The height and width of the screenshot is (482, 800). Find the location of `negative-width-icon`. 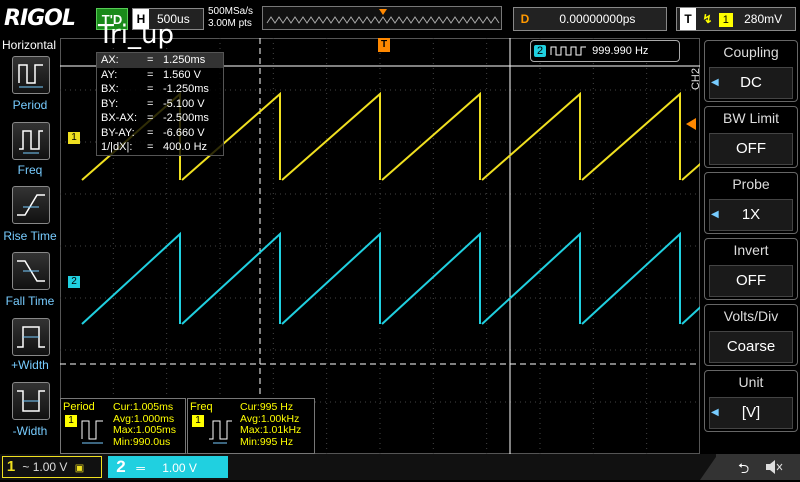

negative-width-icon is located at coordinates (31, 401).